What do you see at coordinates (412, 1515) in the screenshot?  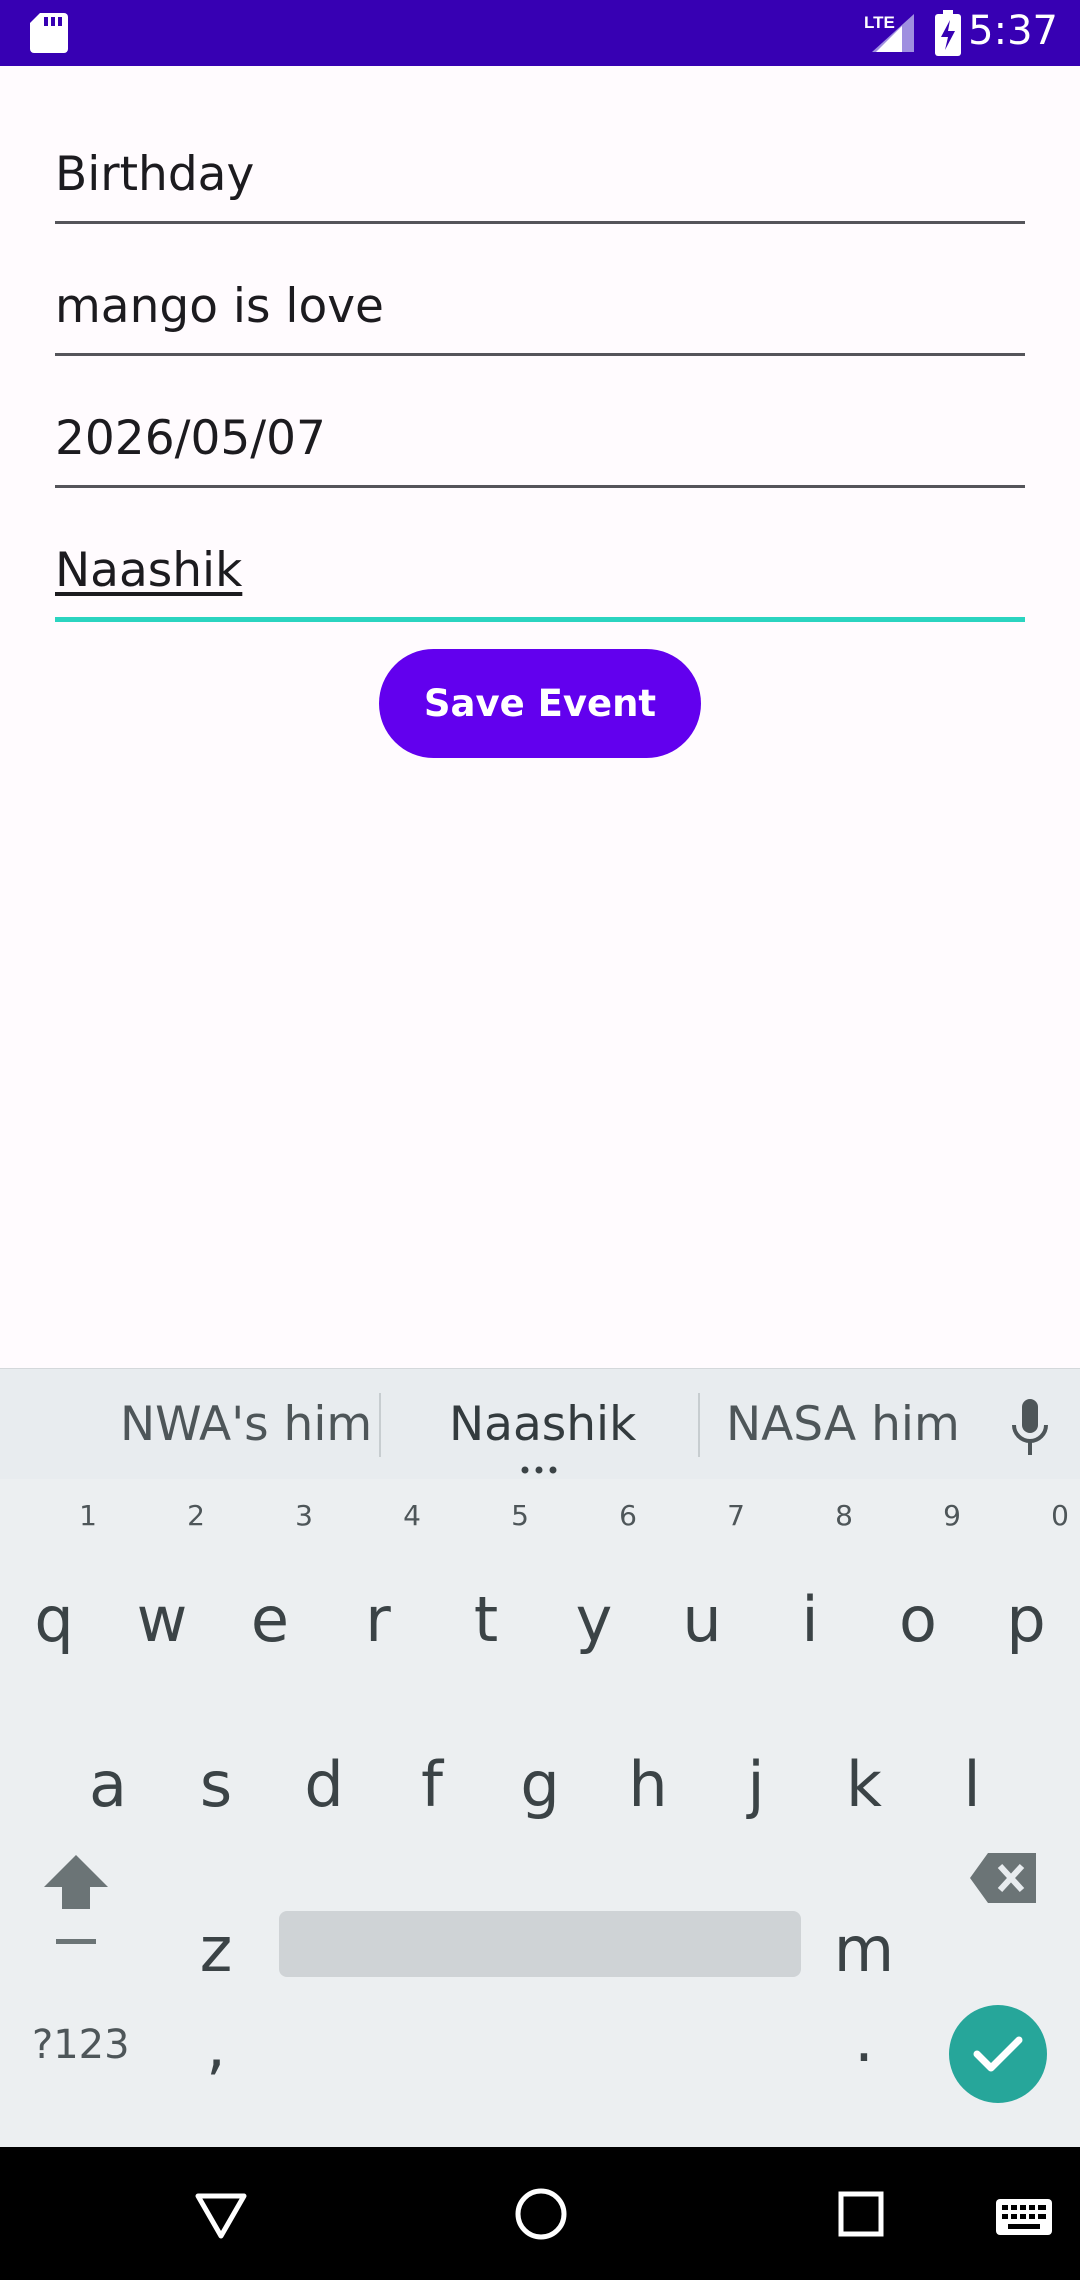 I see `key-hint-4: 4` at bounding box center [412, 1515].